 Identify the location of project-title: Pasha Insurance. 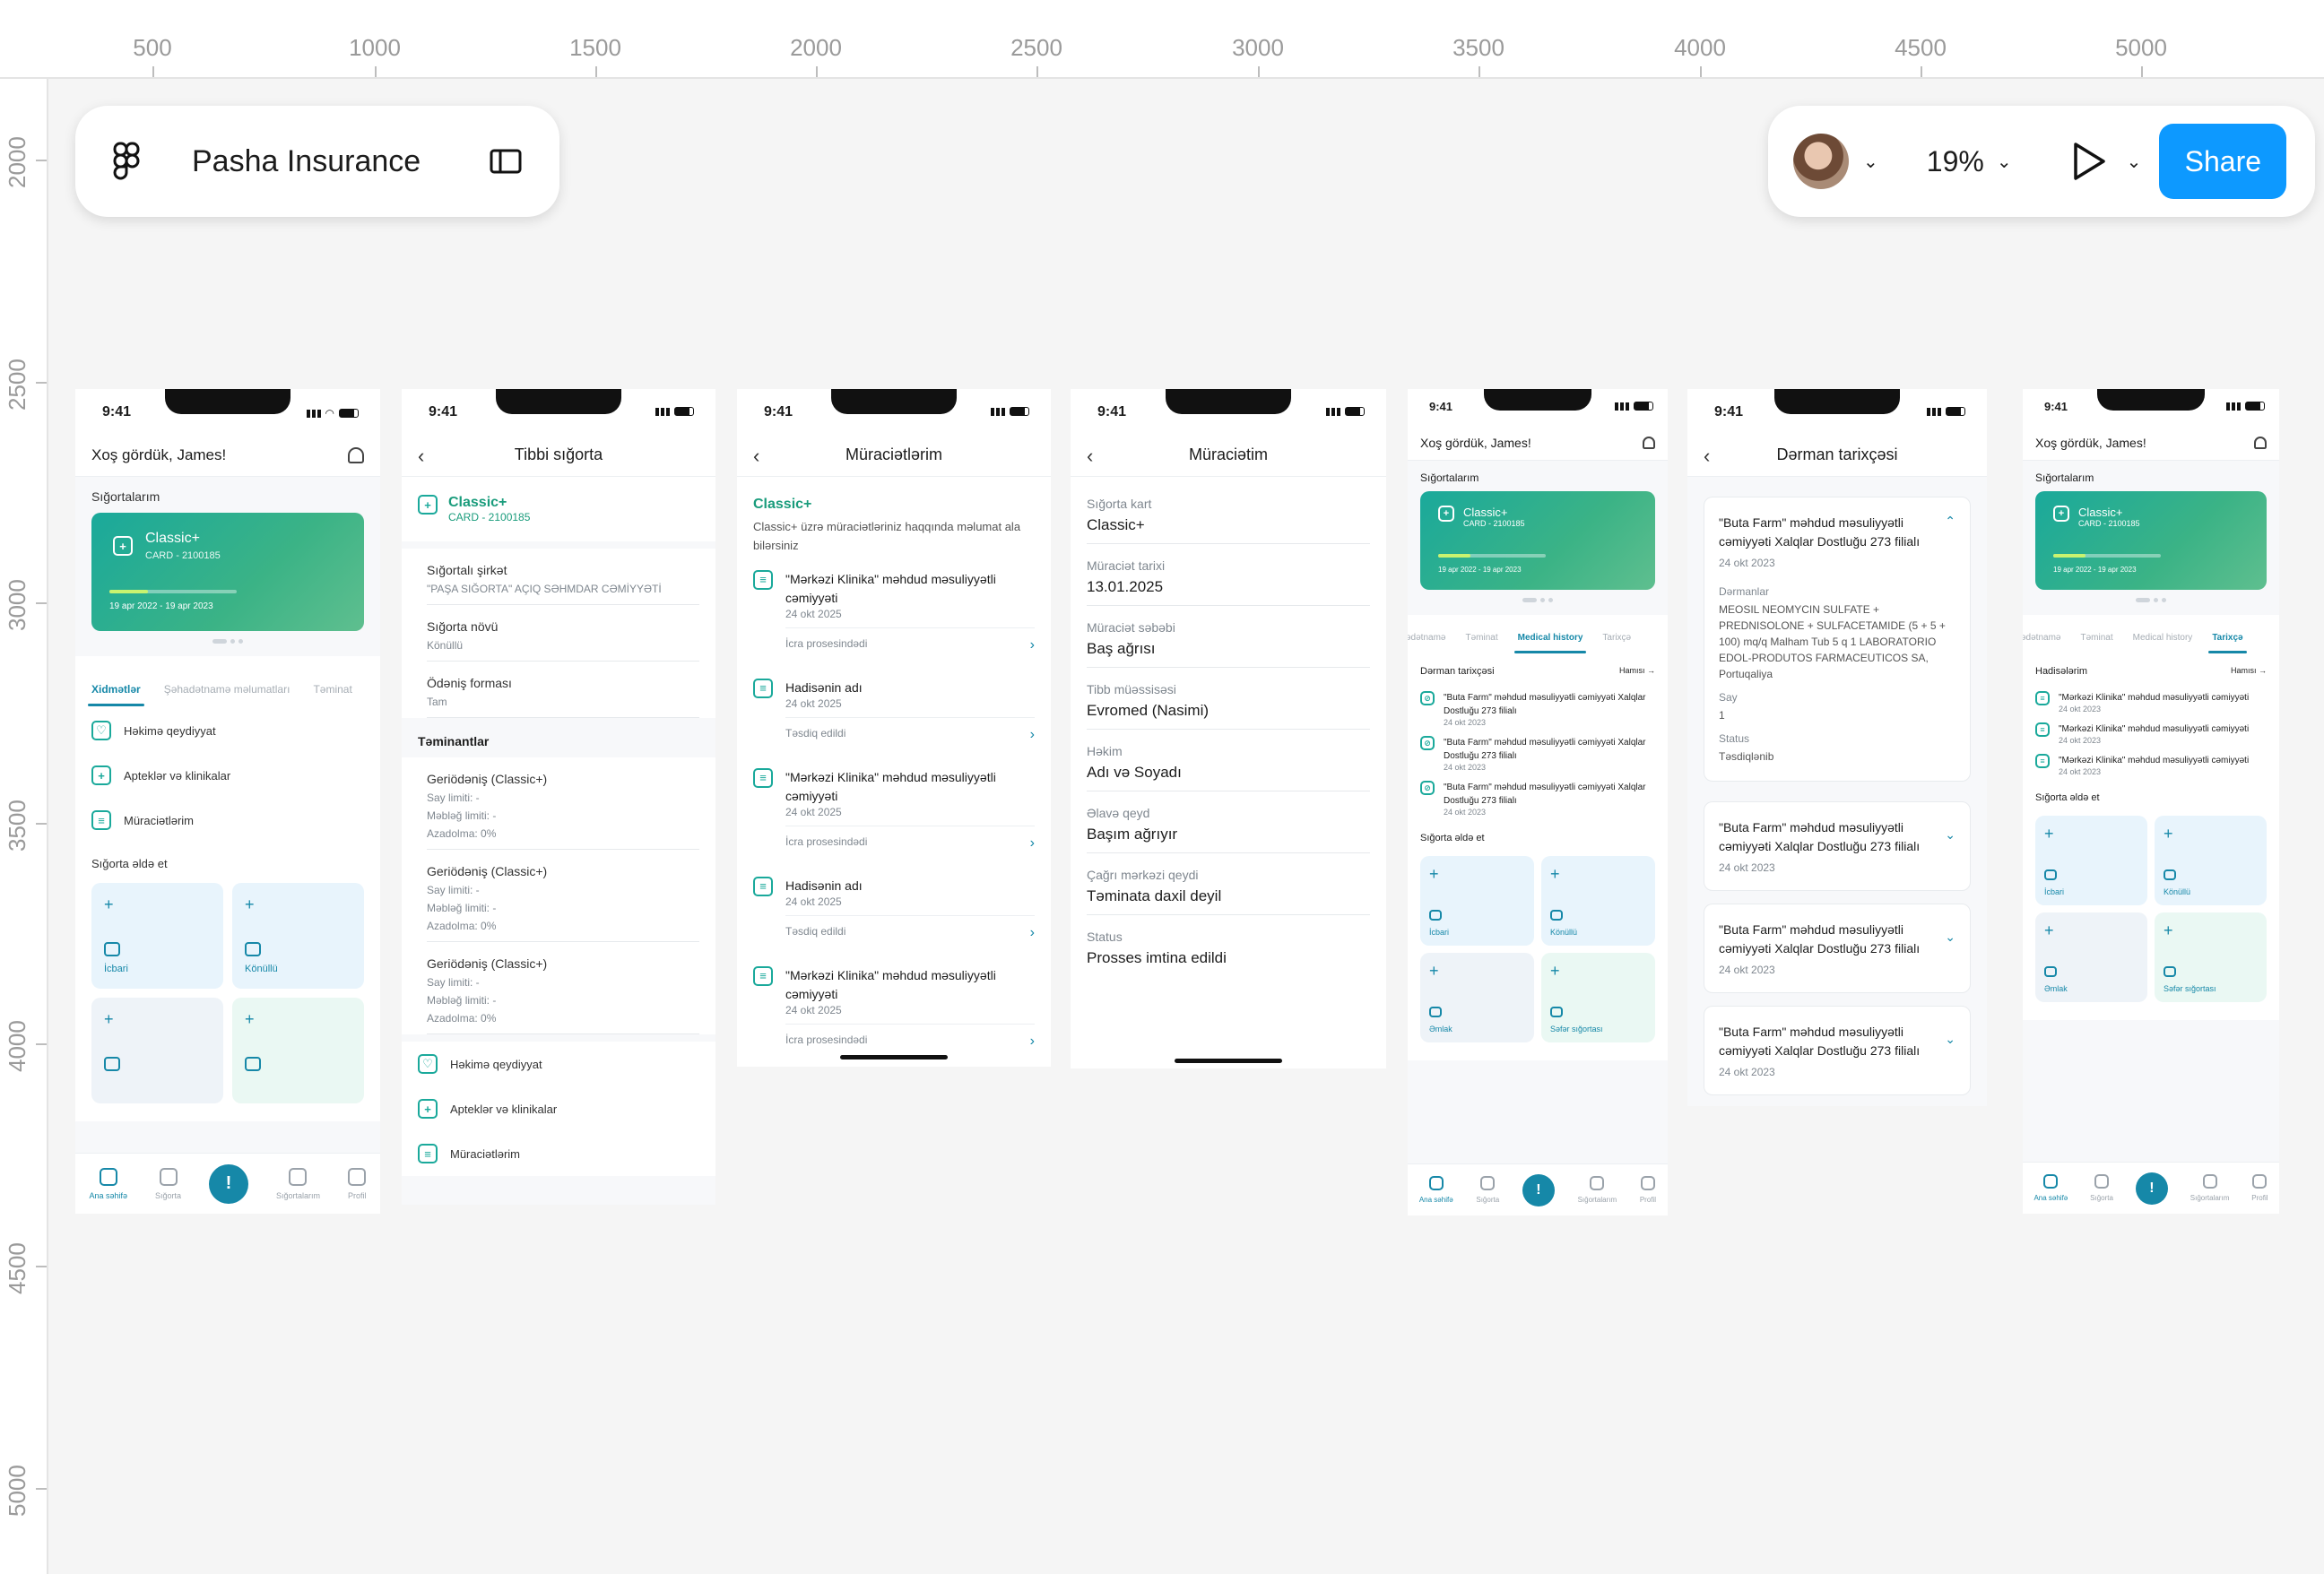
(341, 161).